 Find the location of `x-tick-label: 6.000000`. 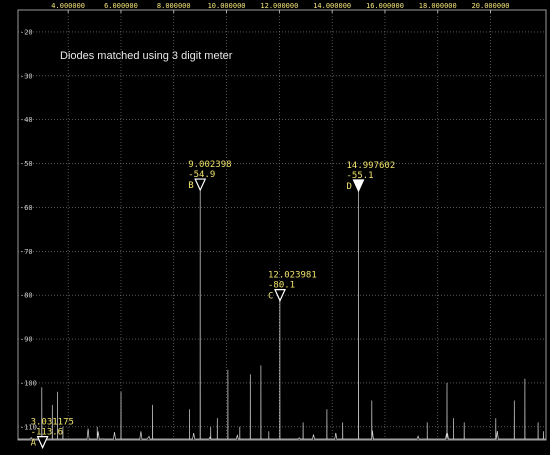

x-tick-label: 6.000000 is located at coordinates (121, 6).